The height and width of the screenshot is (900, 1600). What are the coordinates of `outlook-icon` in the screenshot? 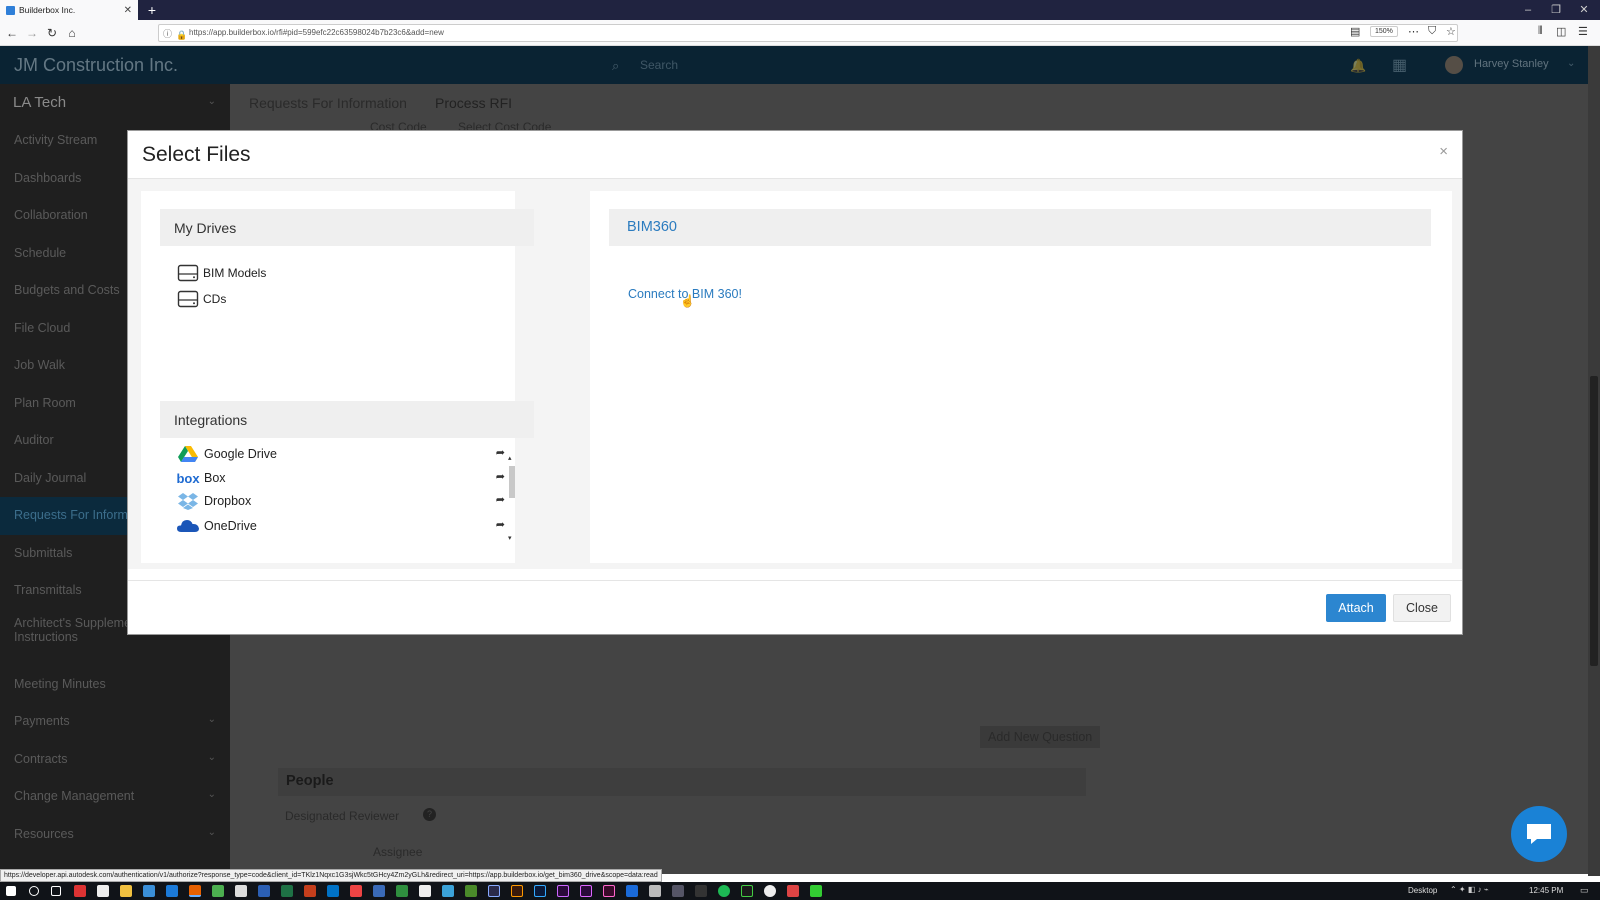 It's located at (333, 891).